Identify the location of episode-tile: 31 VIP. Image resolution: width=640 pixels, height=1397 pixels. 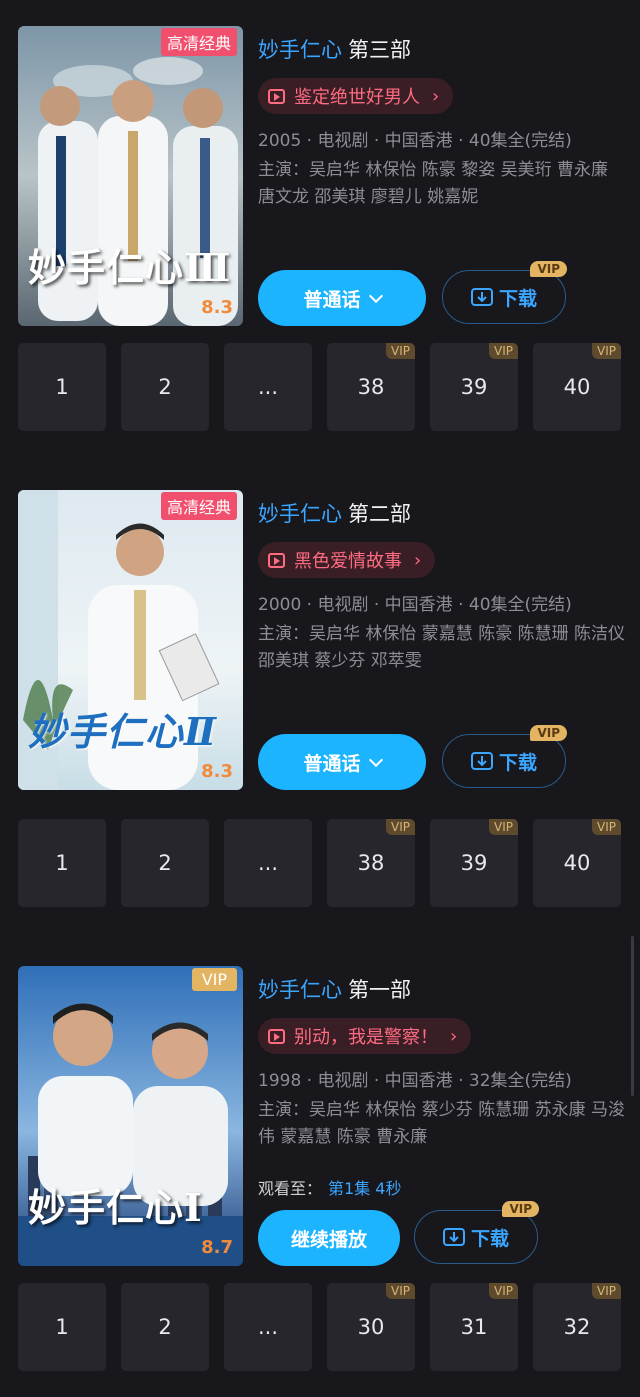
(474, 1327).